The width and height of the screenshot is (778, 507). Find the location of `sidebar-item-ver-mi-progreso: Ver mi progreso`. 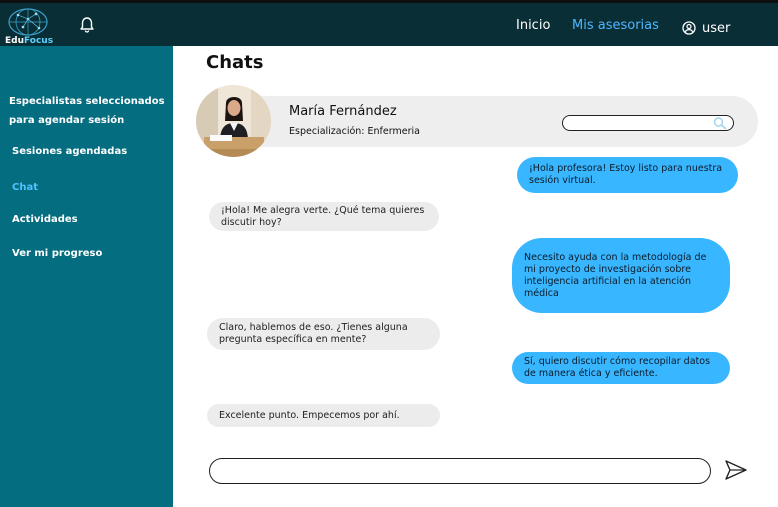

sidebar-item-ver-mi-progreso: Ver mi progreso is located at coordinates (57, 253).